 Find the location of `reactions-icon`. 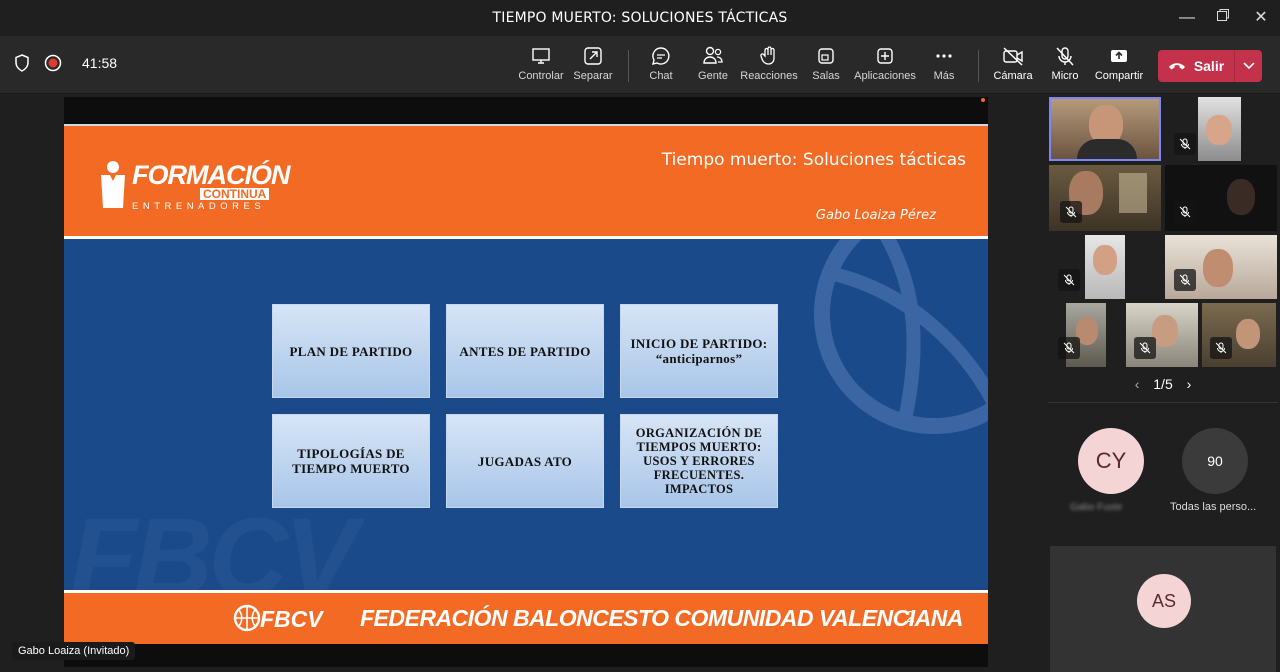

reactions-icon is located at coordinates (767, 55).